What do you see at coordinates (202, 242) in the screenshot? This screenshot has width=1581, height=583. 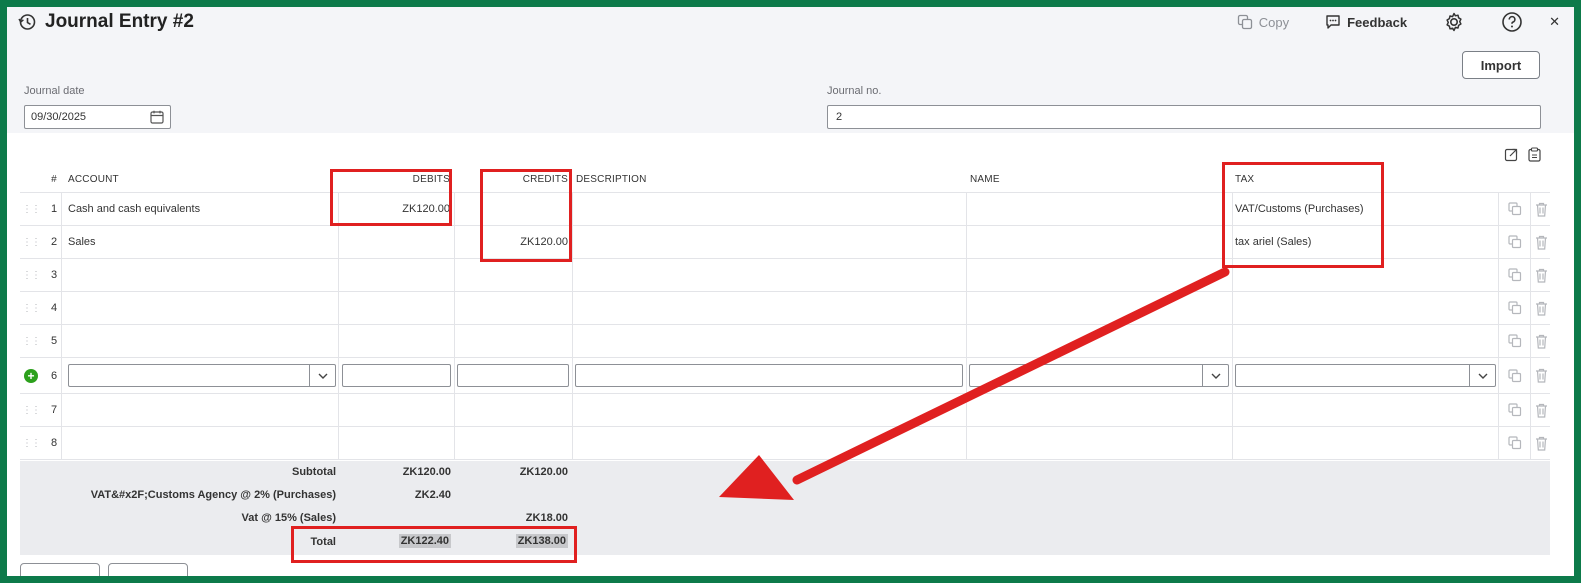 I see `account-cell: Sales` at bounding box center [202, 242].